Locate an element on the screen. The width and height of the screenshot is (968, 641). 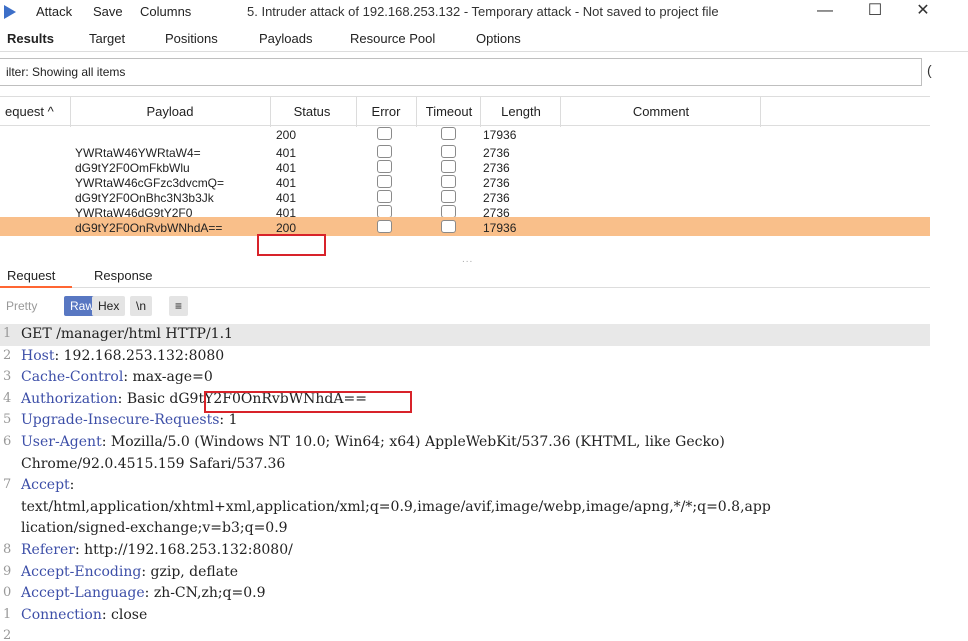
column-header-error: Error is located at coordinates (386, 111).